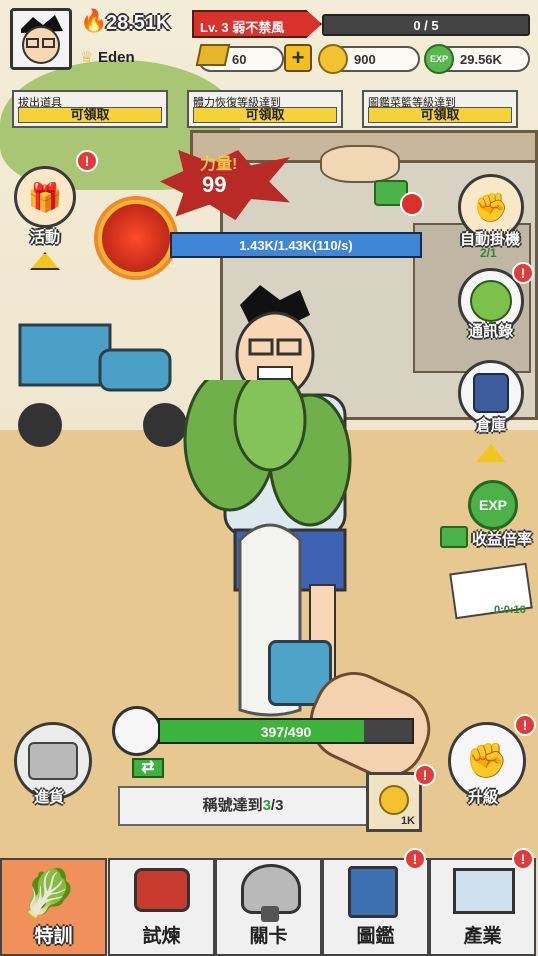  I want to click on contacts-label: 通訊錄, so click(491, 331).